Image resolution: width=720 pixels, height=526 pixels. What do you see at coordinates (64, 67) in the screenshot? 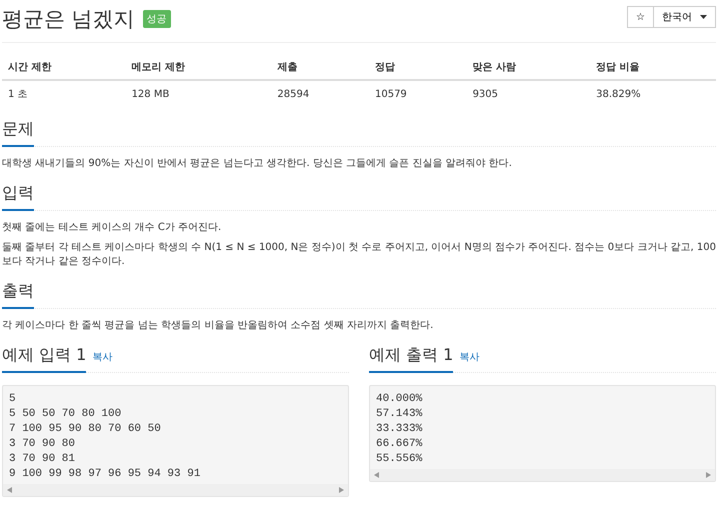
I see `column-header: 시간 제한` at bounding box center [64, 67].